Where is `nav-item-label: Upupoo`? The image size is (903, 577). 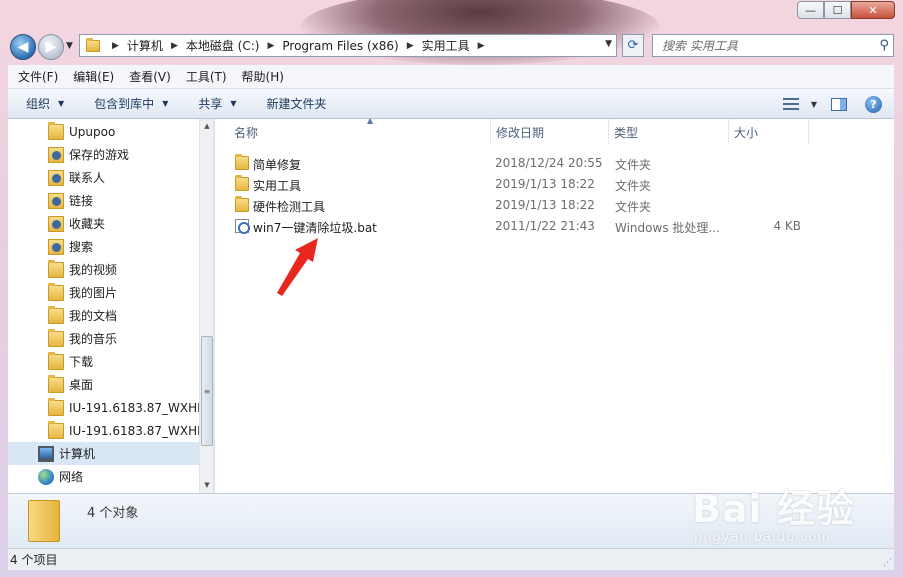 nav-item-label: Upupoo is located at coordinates (92, 131).